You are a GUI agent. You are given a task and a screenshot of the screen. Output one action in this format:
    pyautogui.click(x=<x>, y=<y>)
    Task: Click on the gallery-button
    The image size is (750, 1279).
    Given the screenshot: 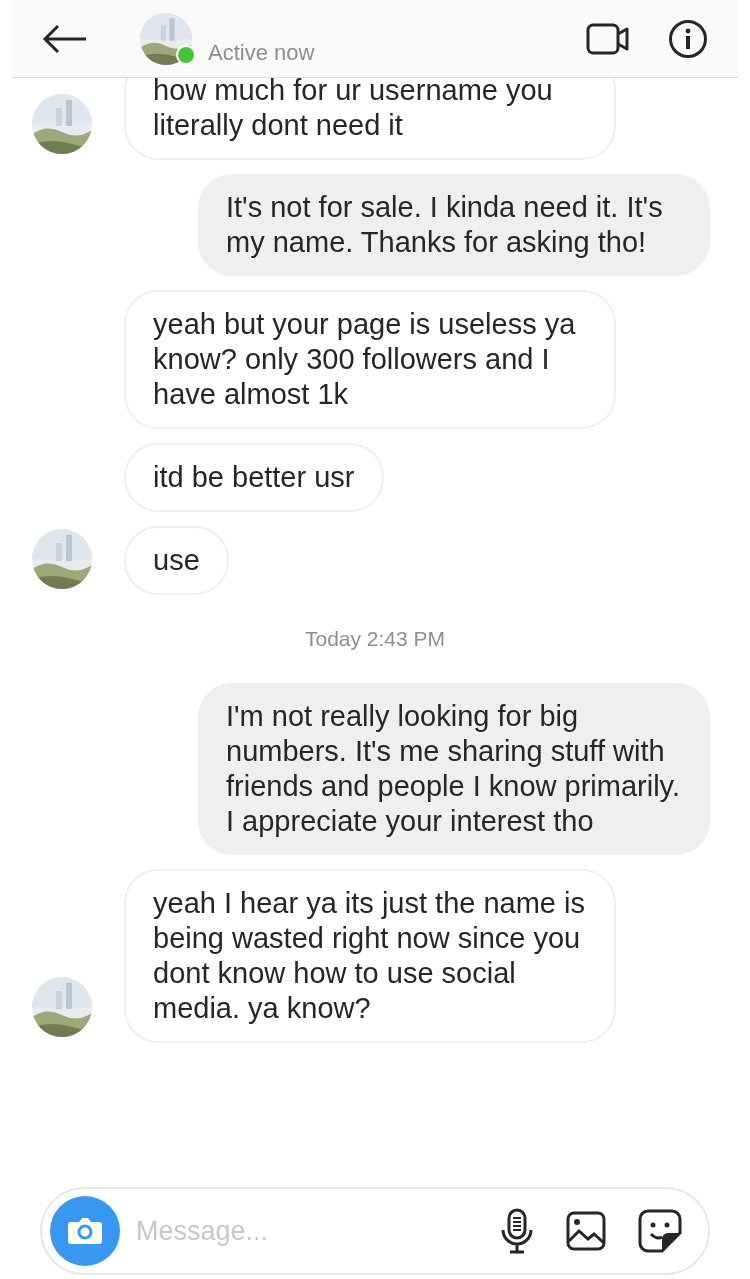 What is the action you would take?
    pyautogui.click(x=586, y=1231)
    